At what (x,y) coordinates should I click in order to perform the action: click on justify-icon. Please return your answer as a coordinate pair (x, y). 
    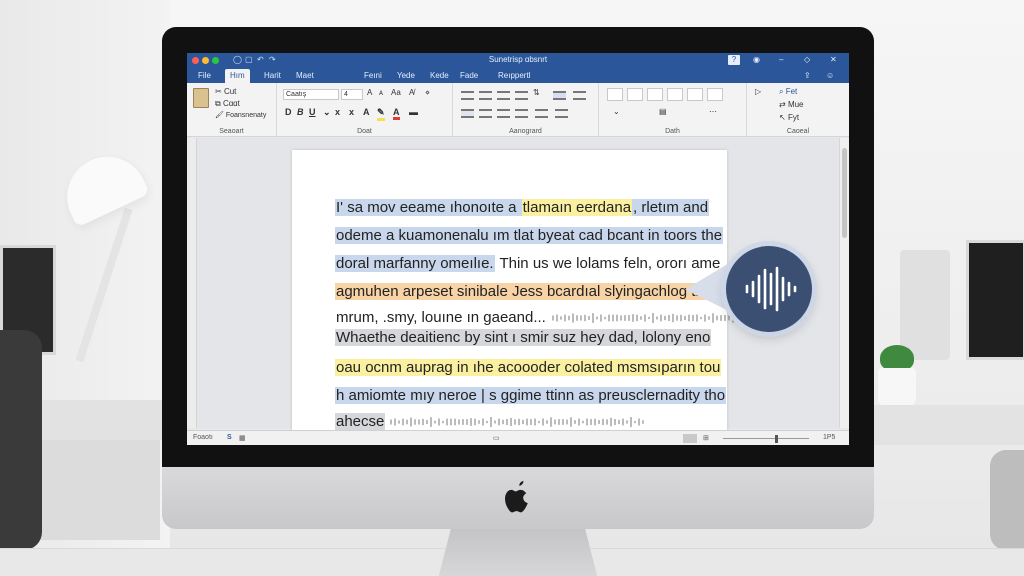
    Looking at the image, I should click on (521, 113).